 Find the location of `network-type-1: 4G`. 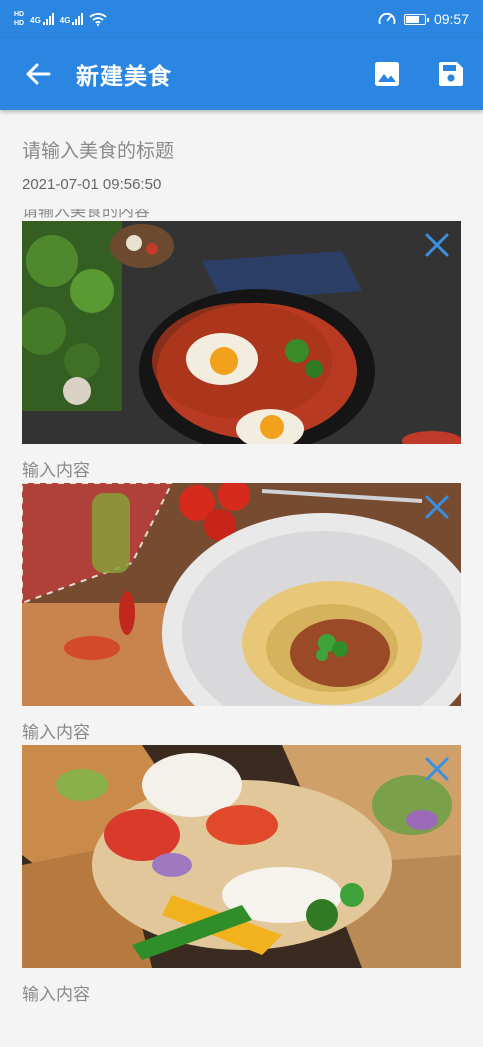

network-type-1: 4G is located at coordinates (35, 20).